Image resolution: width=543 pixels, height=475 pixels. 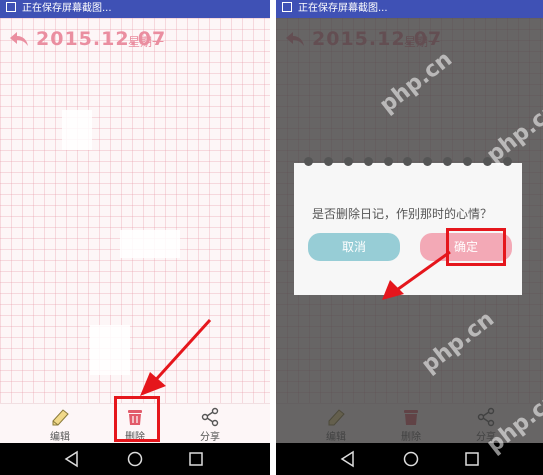 I want to click on back-arrow-icon, so click(x=19, y=39).